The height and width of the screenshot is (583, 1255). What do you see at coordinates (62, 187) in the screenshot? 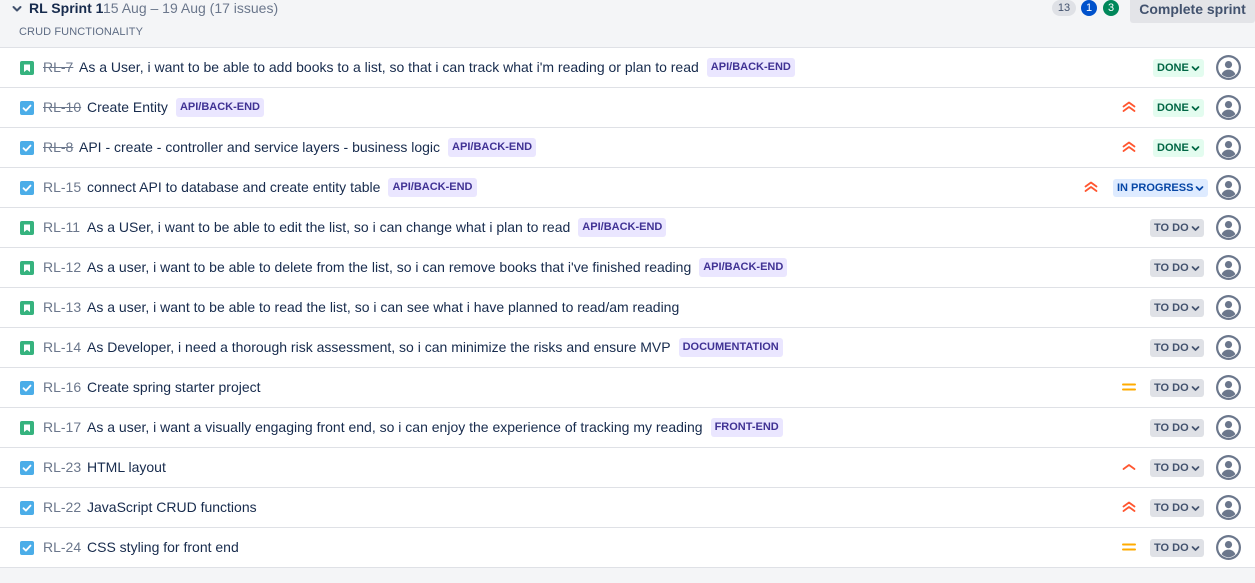
I see `issue-key: RL-15` at bounding box center [62, 187].